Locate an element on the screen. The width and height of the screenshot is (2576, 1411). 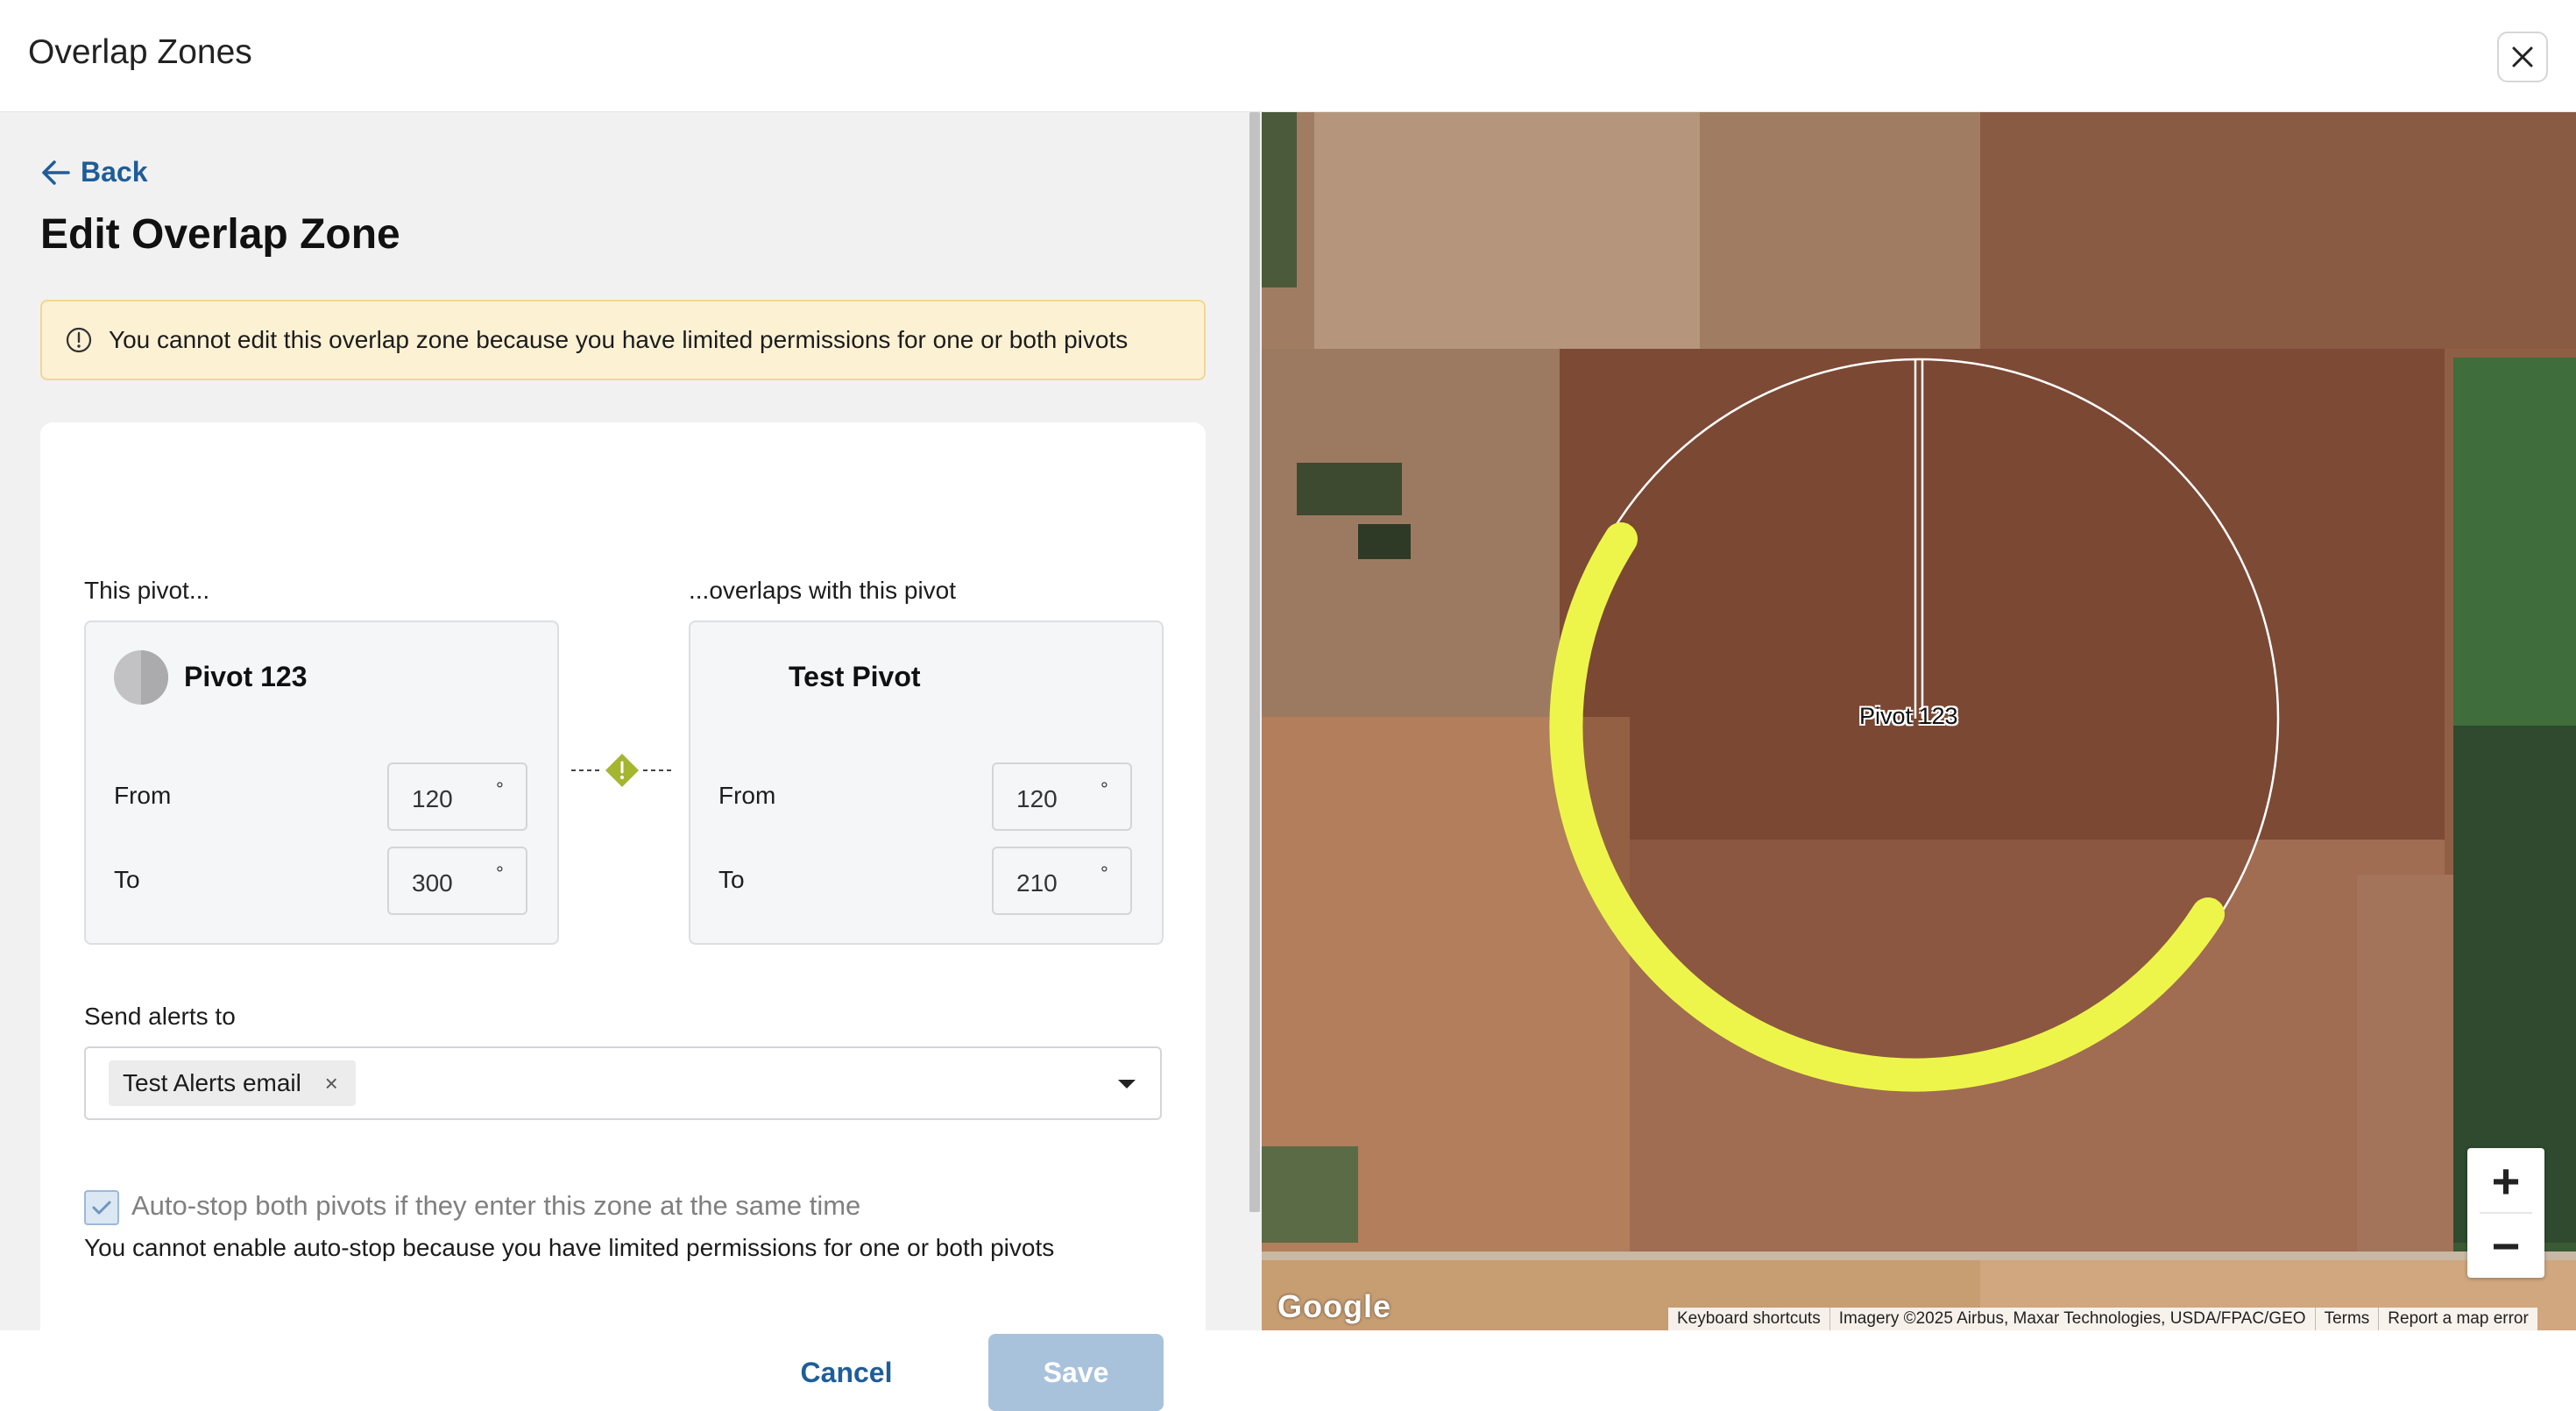
alert-chip-label: Test Alerts email is located at coordinates (212, 1083).